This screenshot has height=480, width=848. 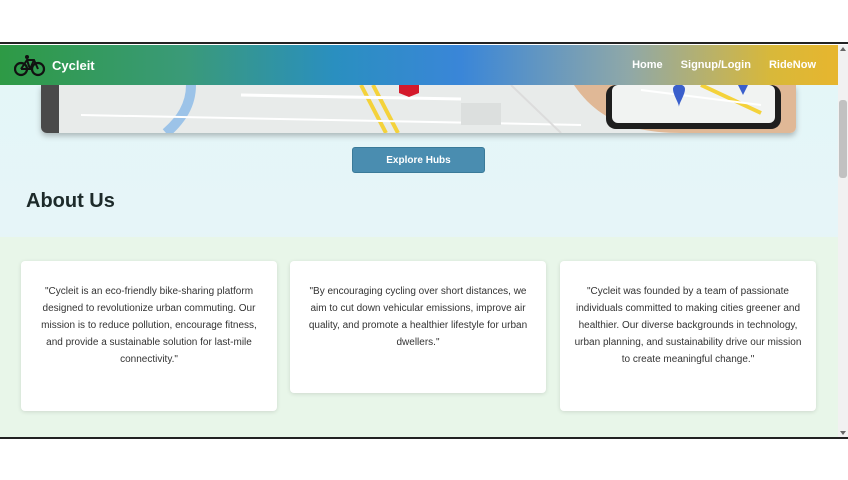 What do you see at coordinates (647, 65) in the screenshot?
I see `nav-home-link: Home` at bounding box center [647, 65].